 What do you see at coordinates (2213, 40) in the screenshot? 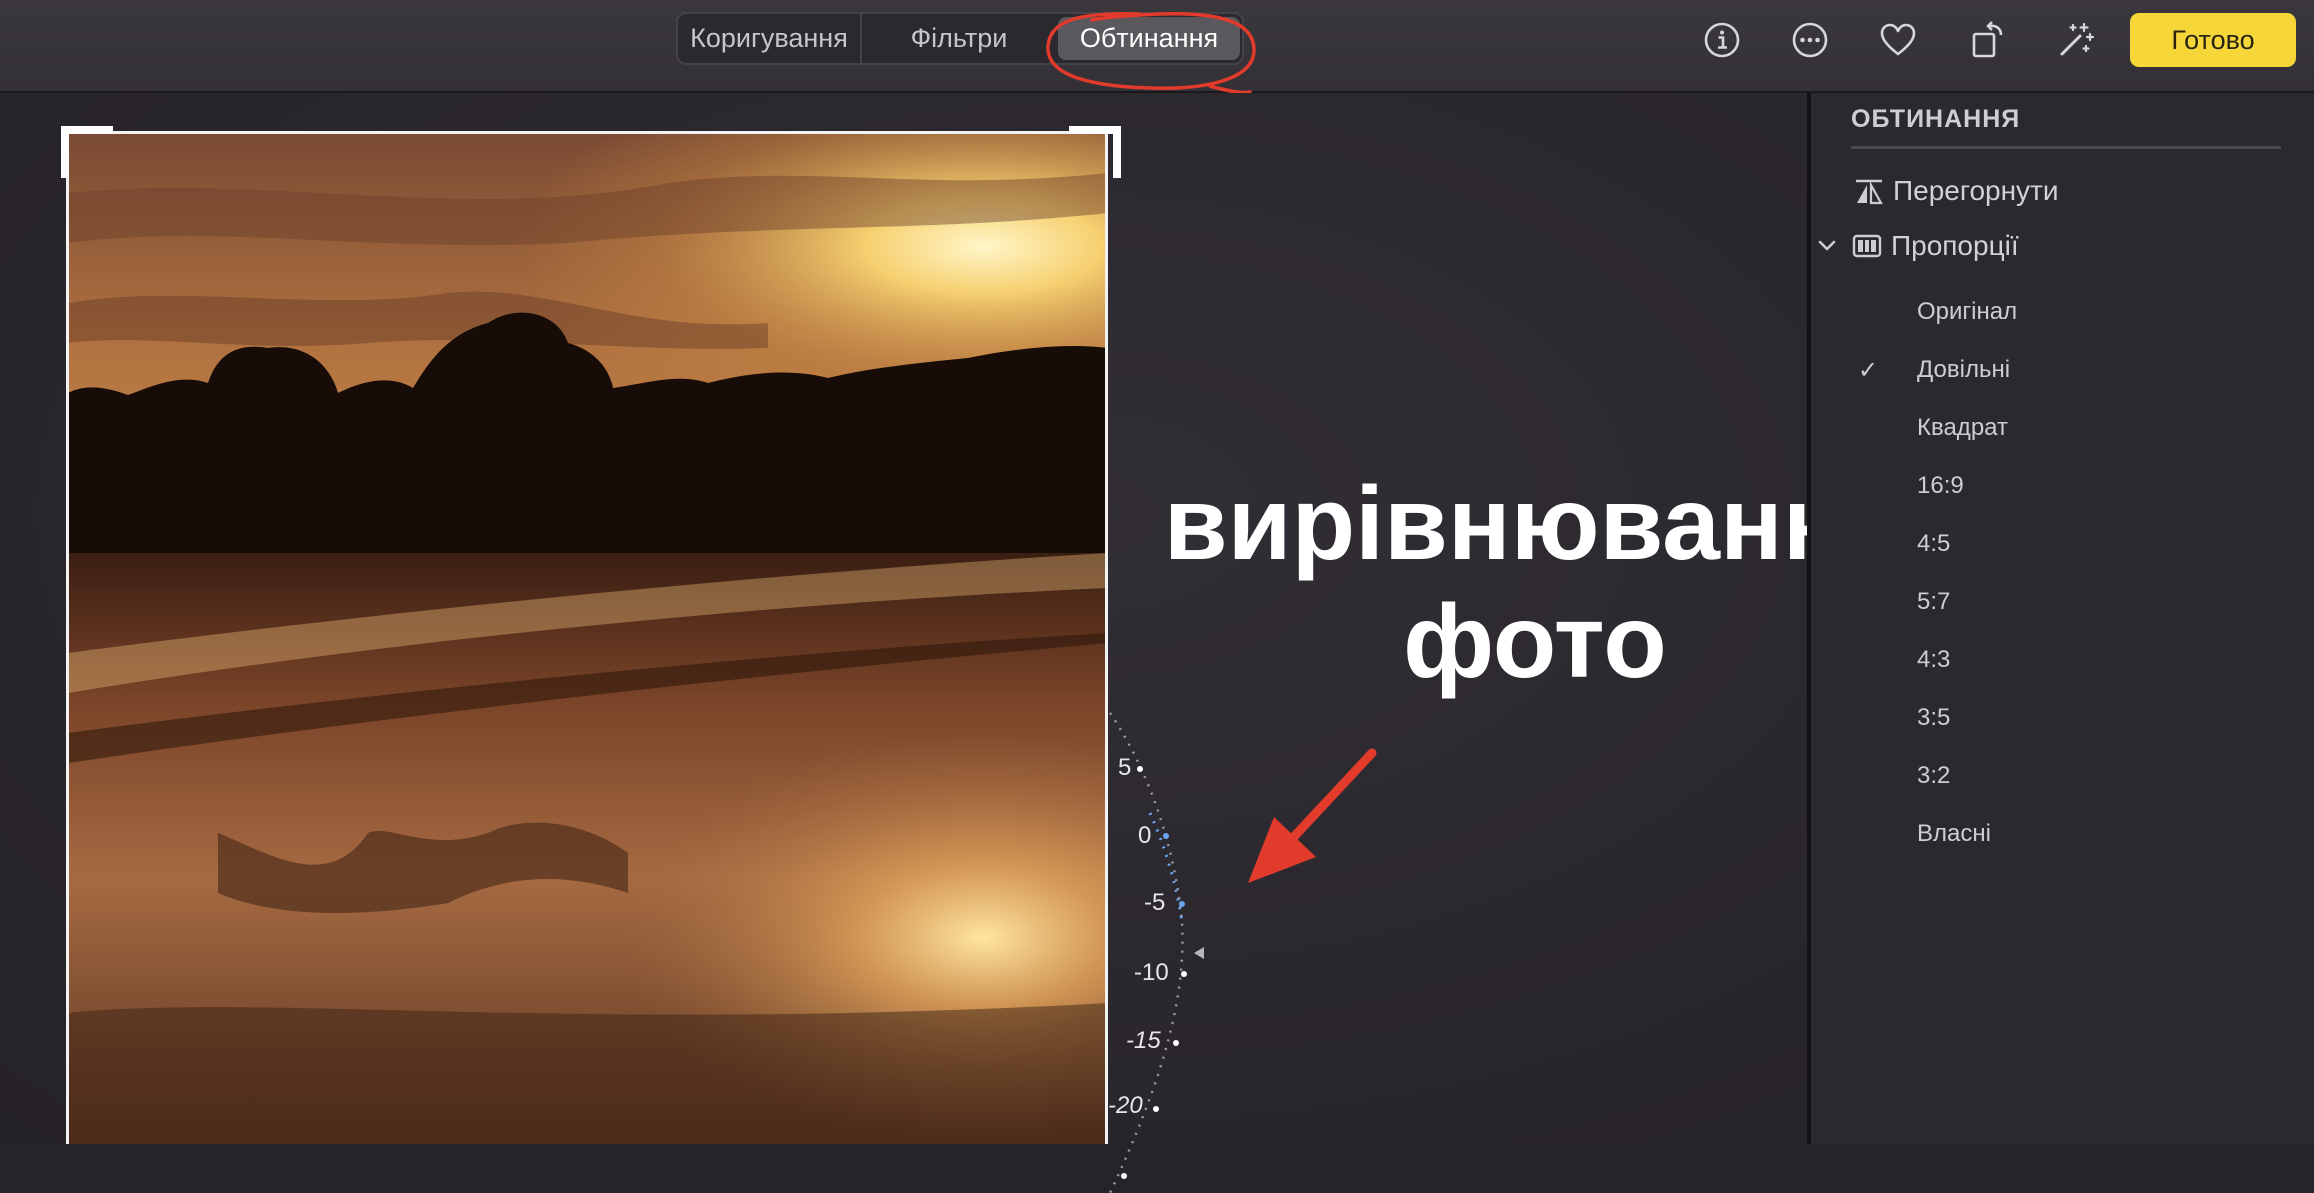
I see `done-button: Готово` at bounding box center [2213, 40].